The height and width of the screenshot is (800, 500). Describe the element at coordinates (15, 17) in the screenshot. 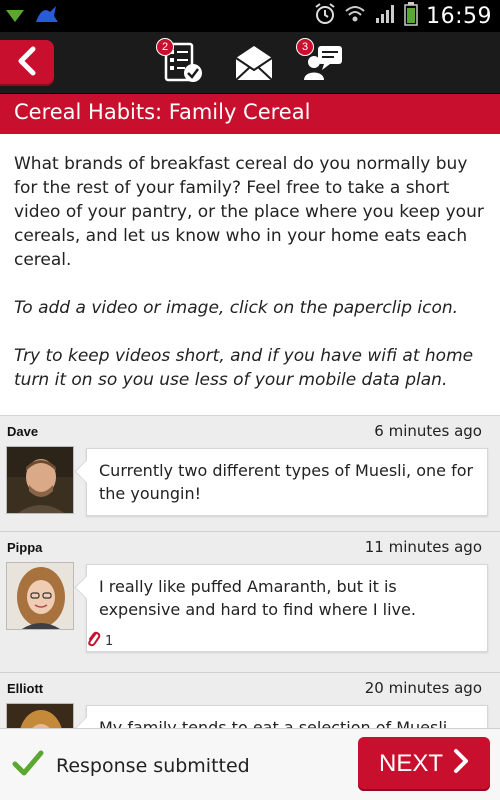

I see `download-icon` at that location.